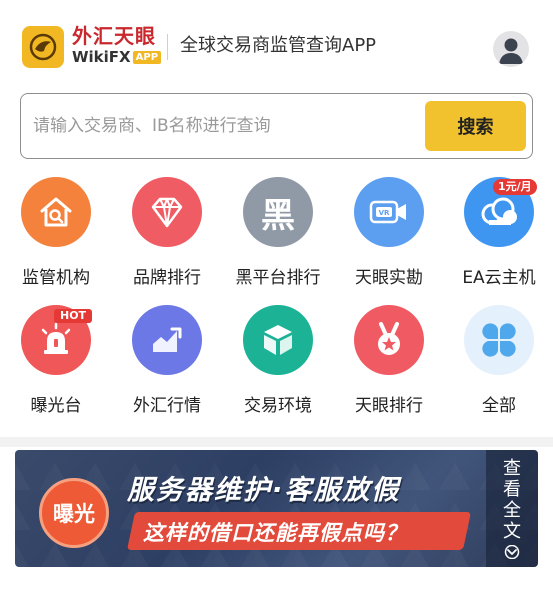  I want to click on grid-item-trading-env: 交易环境, so click(278, 365).